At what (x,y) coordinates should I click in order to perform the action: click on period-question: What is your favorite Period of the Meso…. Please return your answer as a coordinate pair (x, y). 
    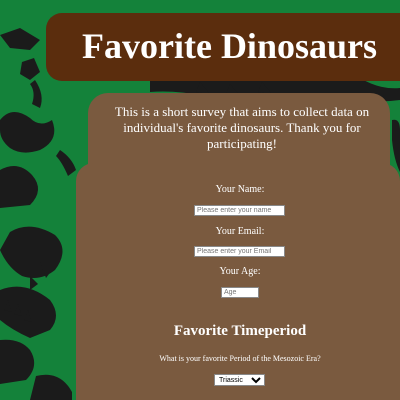
    Looking at the image, I should click on (240, 358).